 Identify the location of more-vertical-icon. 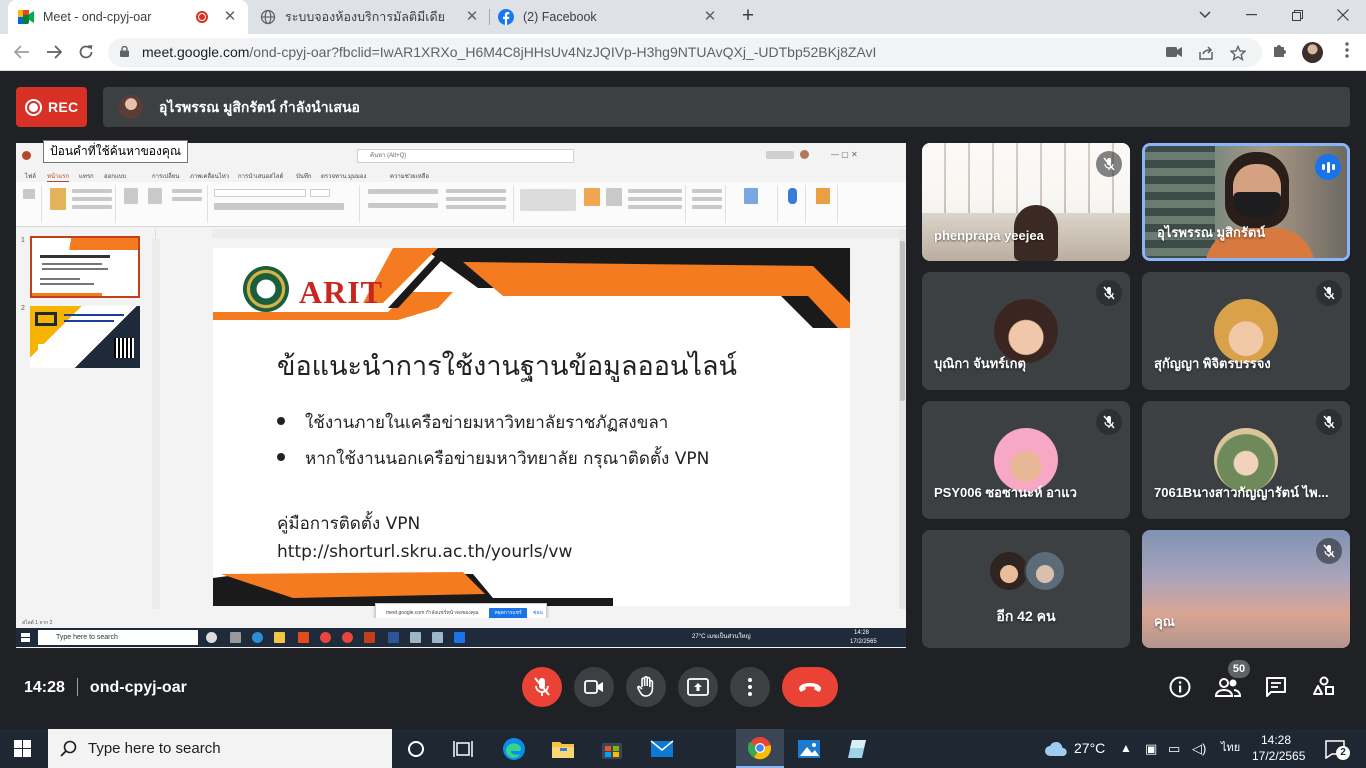
(1347, 52).